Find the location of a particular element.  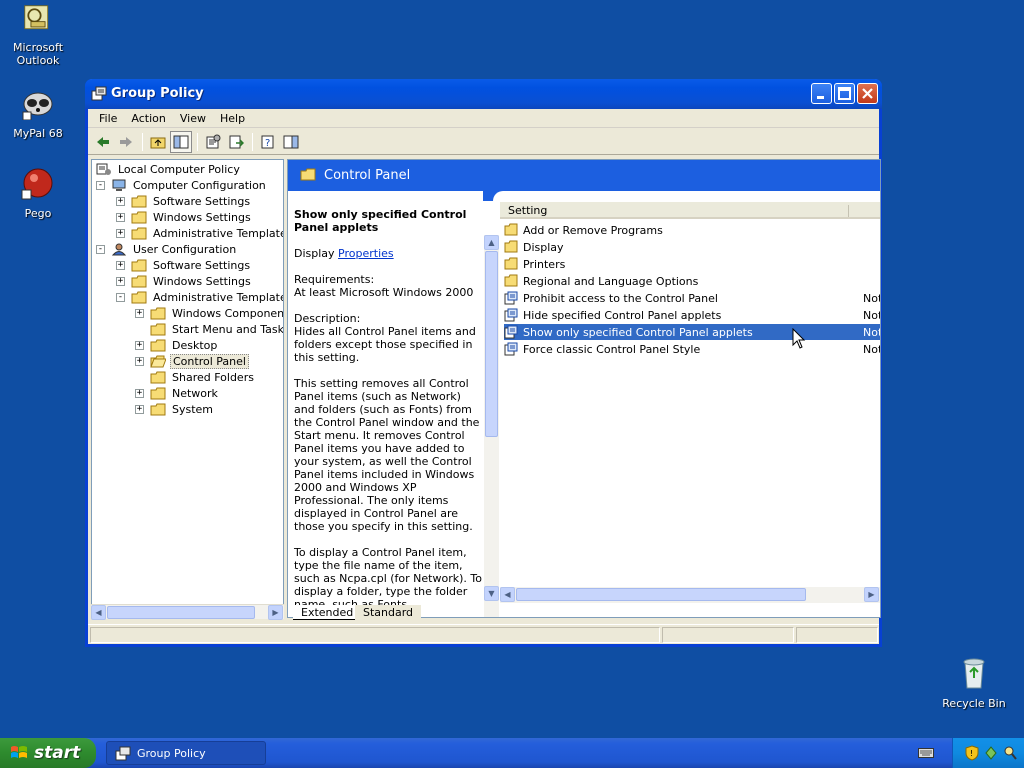

tab-extended: Extended is located at coordinates (327, 612).